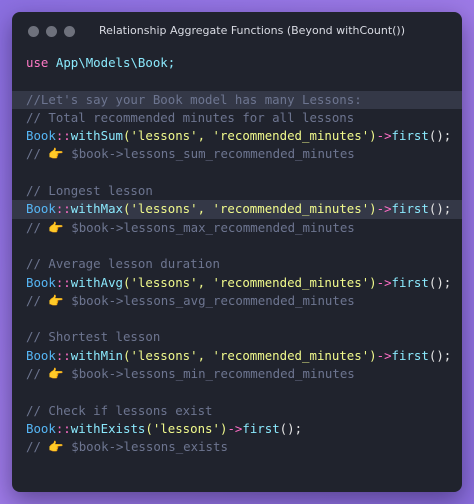  I want to click on sum-method: withSum, so click(96, 136).